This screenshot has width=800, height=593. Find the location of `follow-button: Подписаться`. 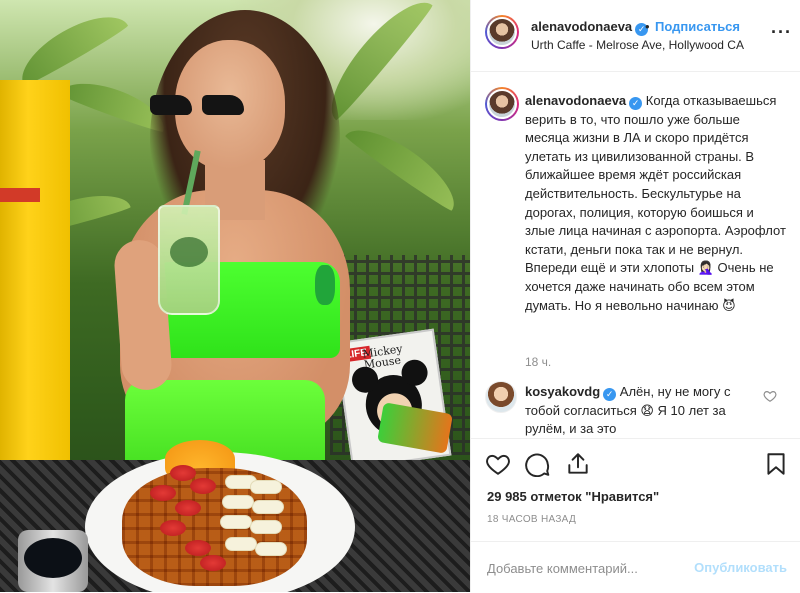

follow-button: Подписаться is located at coordinates (697, 26).